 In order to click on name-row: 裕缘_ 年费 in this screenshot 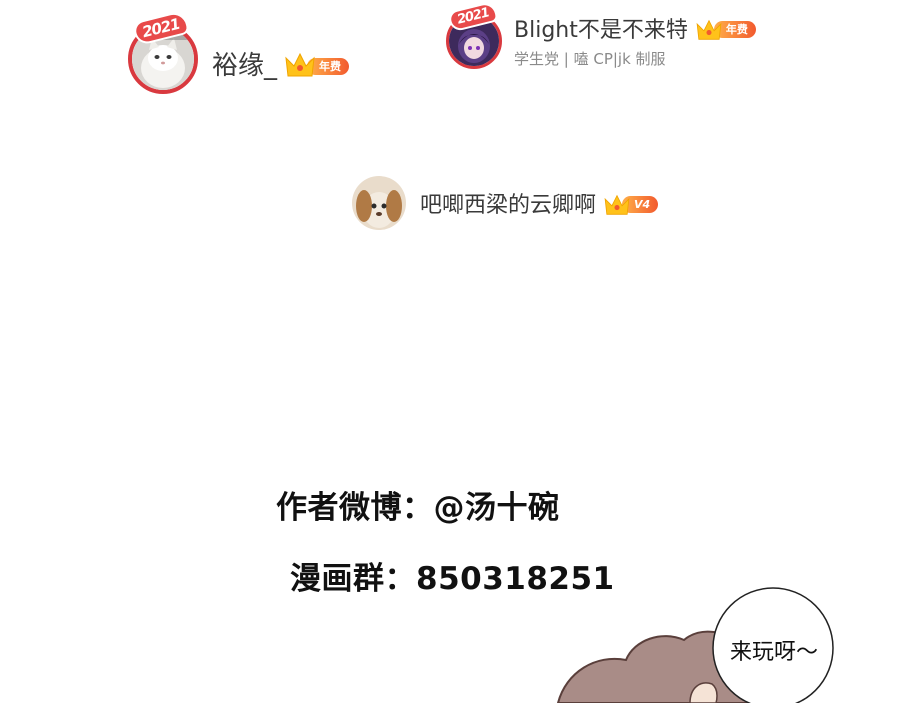, I will do `click(281, 63)`.